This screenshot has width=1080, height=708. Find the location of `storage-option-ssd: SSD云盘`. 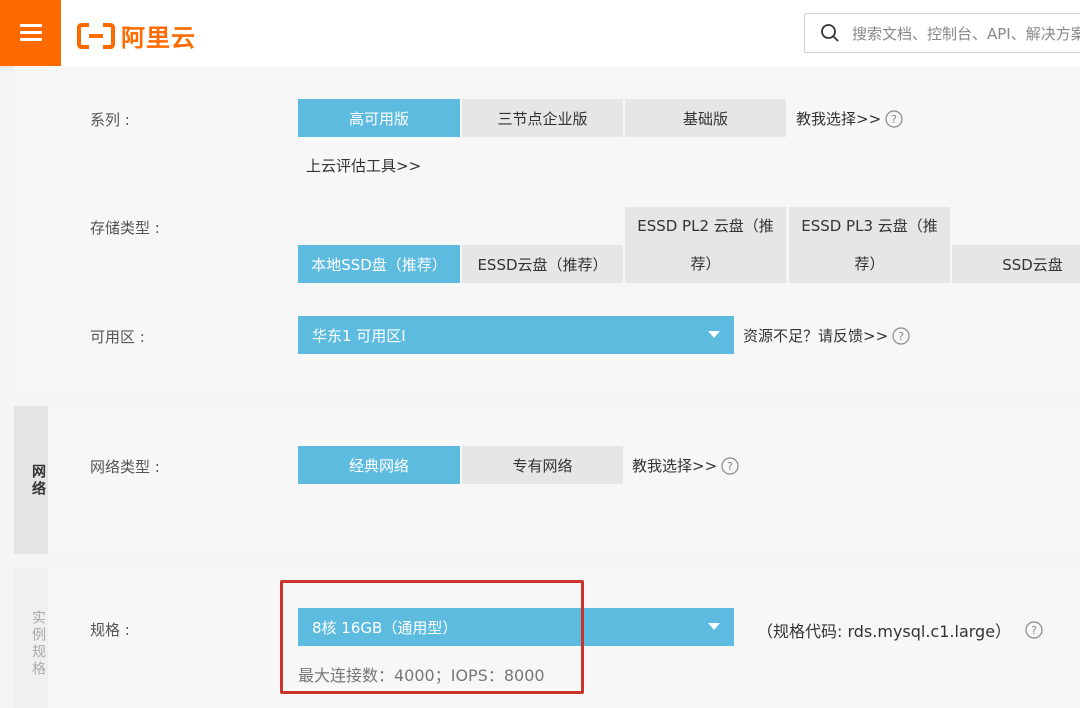

storage-option-ssd: SSD云盘 is located at coordinates (1016, 264).